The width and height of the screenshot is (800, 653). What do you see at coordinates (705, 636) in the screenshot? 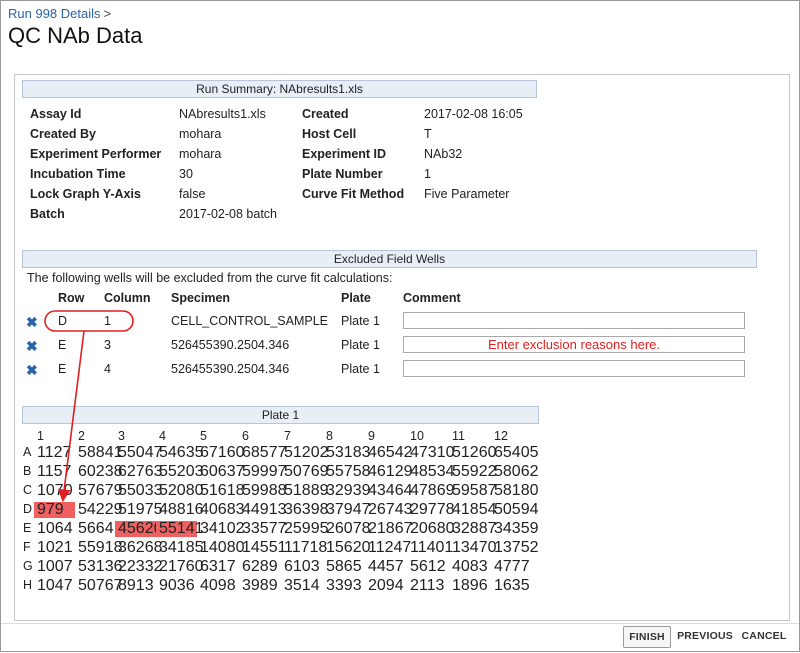
I see `previous-button: PREVIOUS` at bounding box center [705, 636].